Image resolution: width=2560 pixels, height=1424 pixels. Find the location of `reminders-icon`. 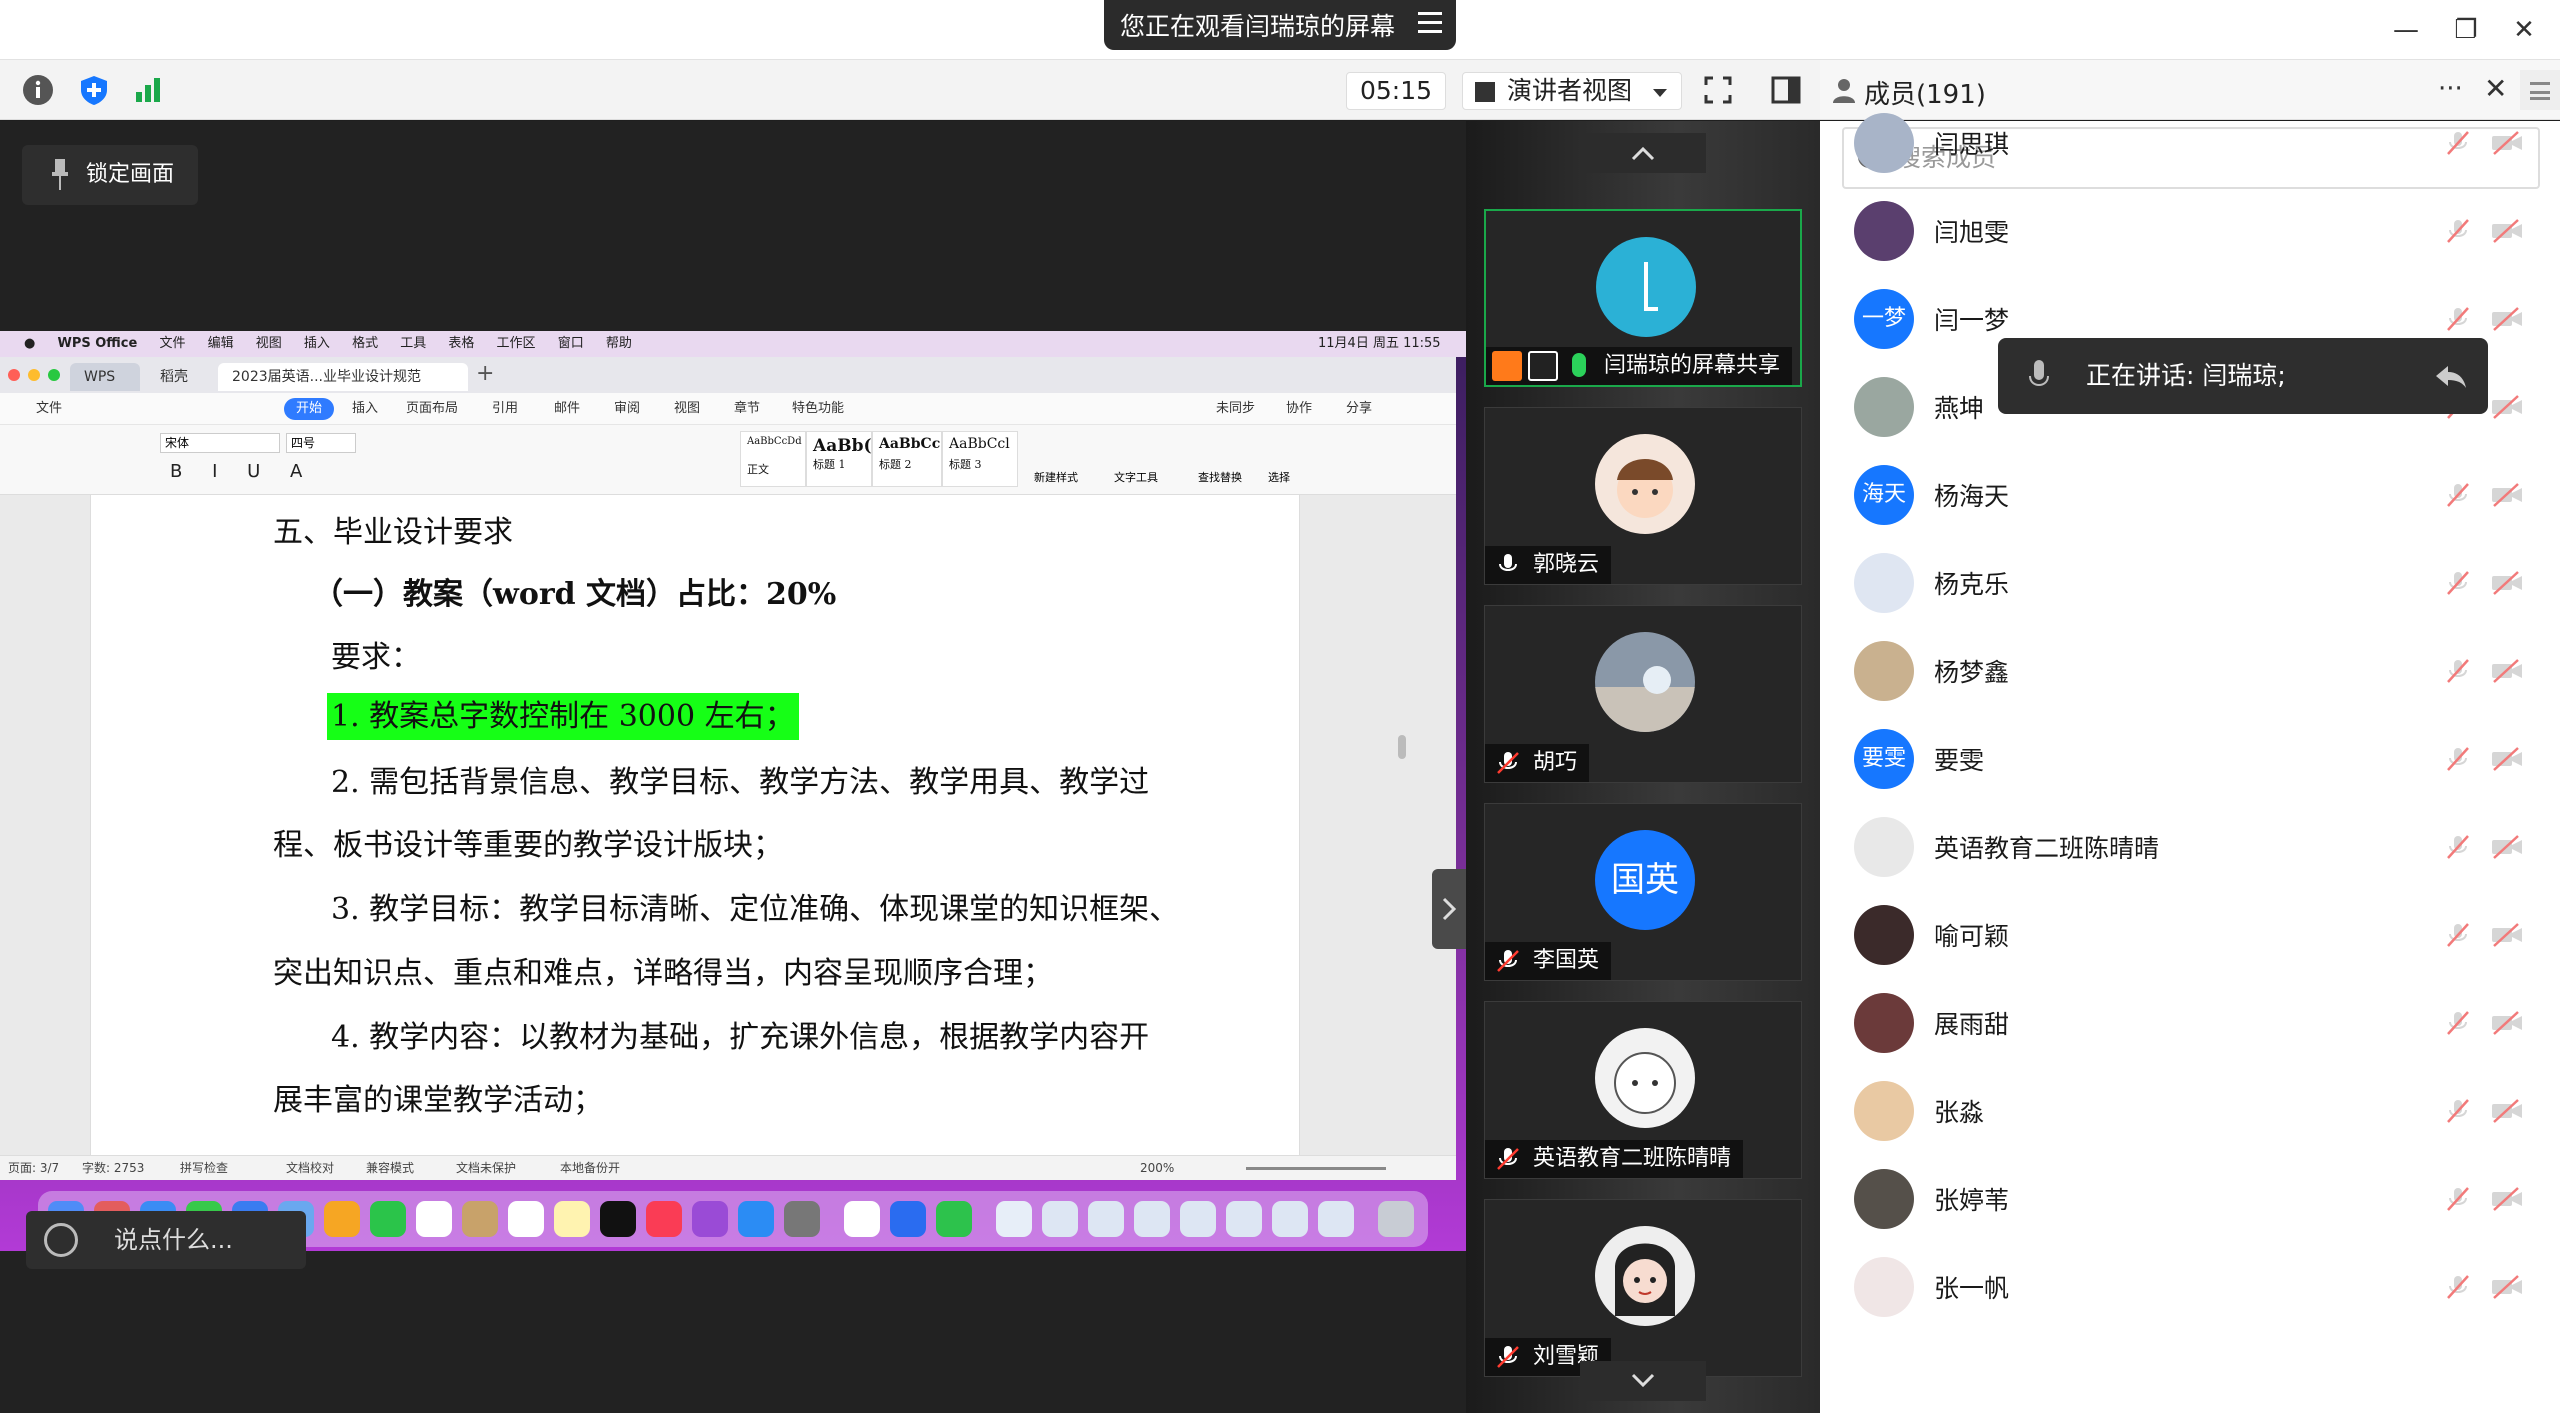

reminders-icon is located at coordinates (526, 1219).